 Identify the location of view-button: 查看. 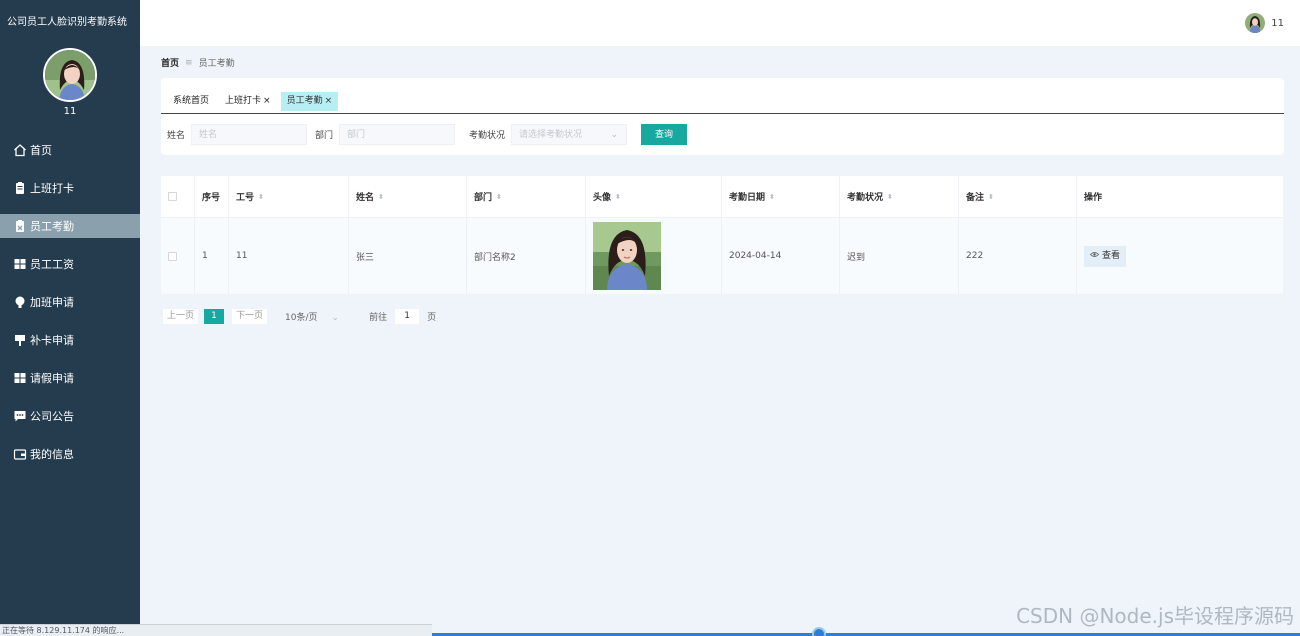
(1105, 256).